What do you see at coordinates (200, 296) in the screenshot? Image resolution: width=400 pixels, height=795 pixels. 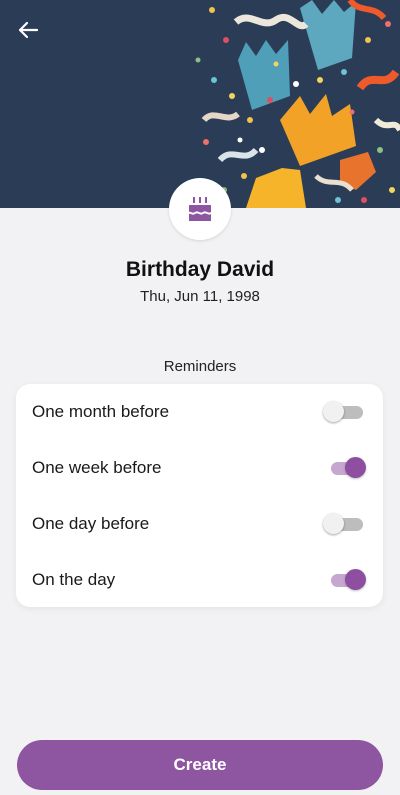 I see `event-date: Thu, Jun 11, 1998` at bounding box center [200, 296].